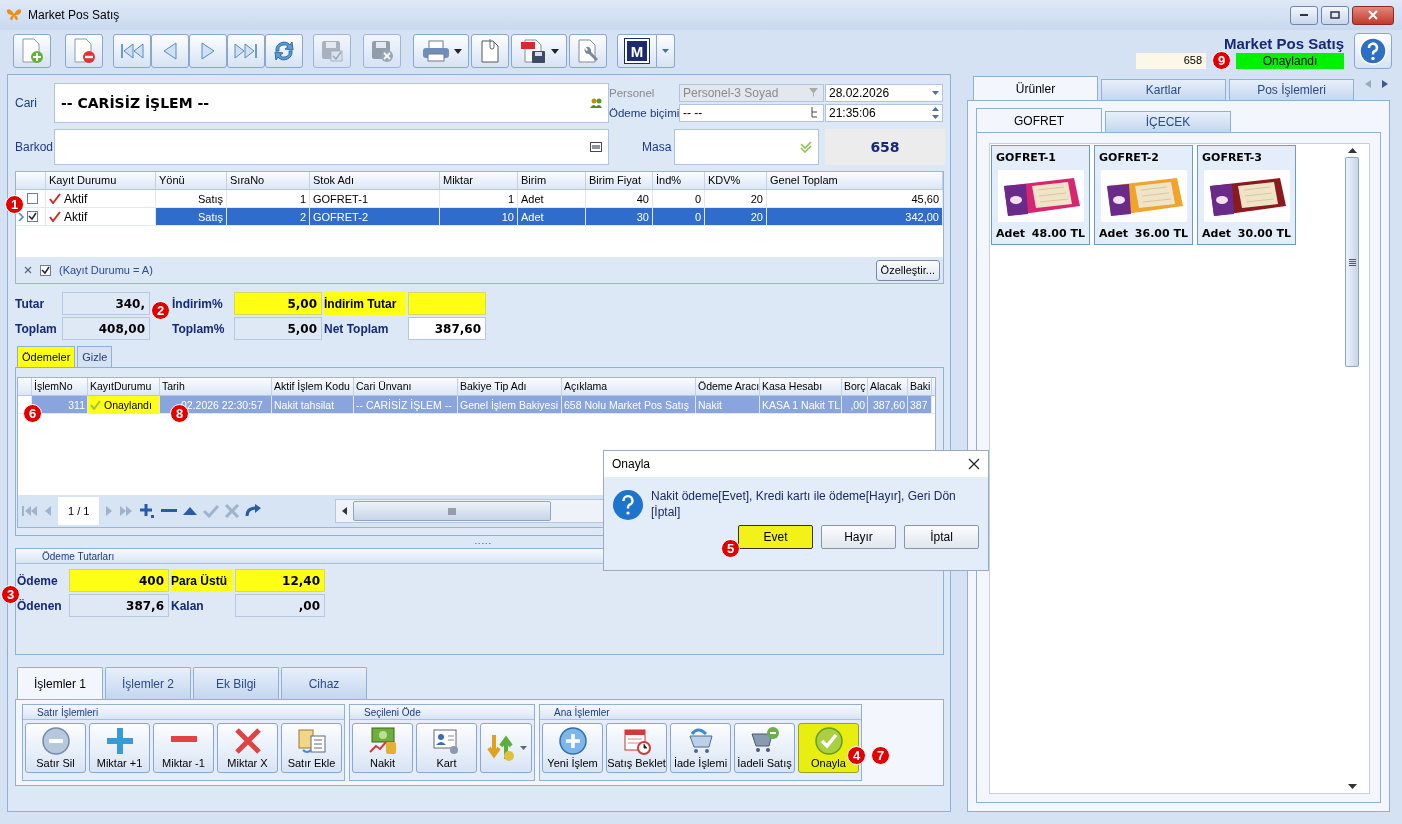  I want to click on save-button, so click(332, 51).